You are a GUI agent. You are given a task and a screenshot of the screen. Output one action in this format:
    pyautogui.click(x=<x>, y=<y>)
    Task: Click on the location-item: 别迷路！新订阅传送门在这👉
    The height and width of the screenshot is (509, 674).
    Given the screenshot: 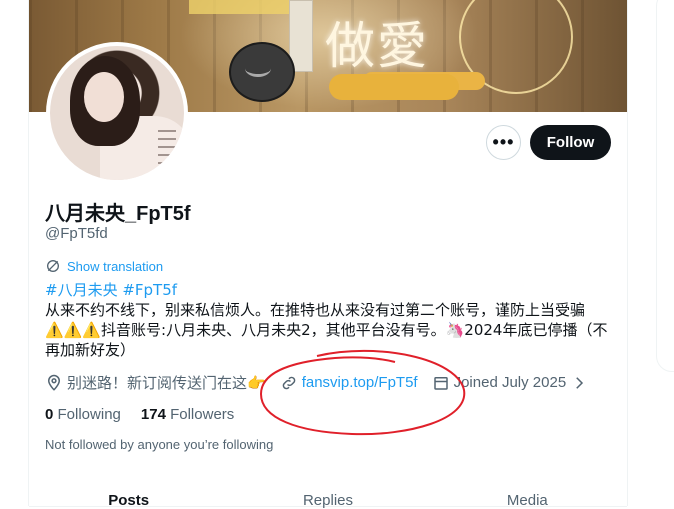 What is the action you would take?
    pyautogui.click(x=155, y=382)
    